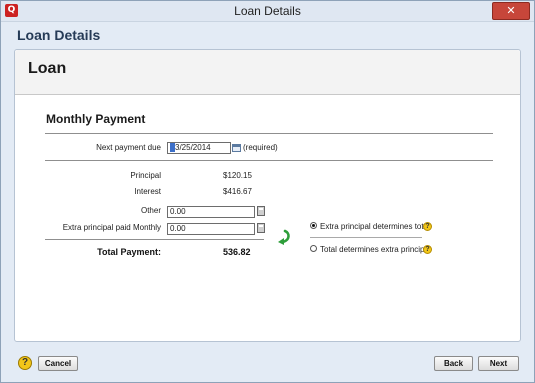 This screenshot has height=383, width=535. Describe the element at coordinates (145, 175) in the screenshot. I see `principal-label: Principal` at that location.